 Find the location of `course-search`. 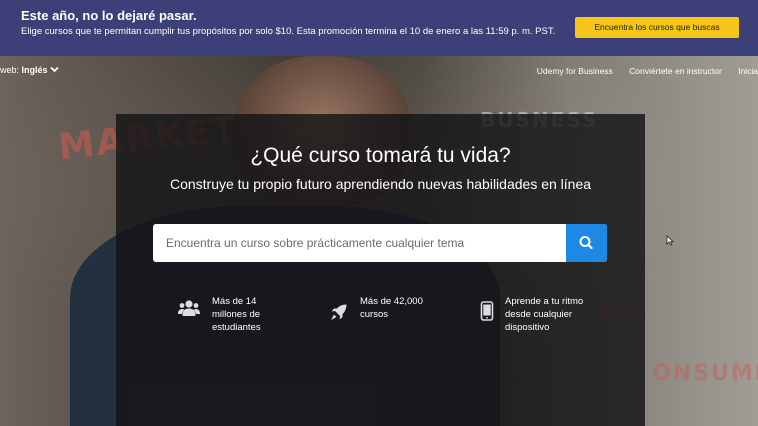

course-search is located at coordinates (380, 243).